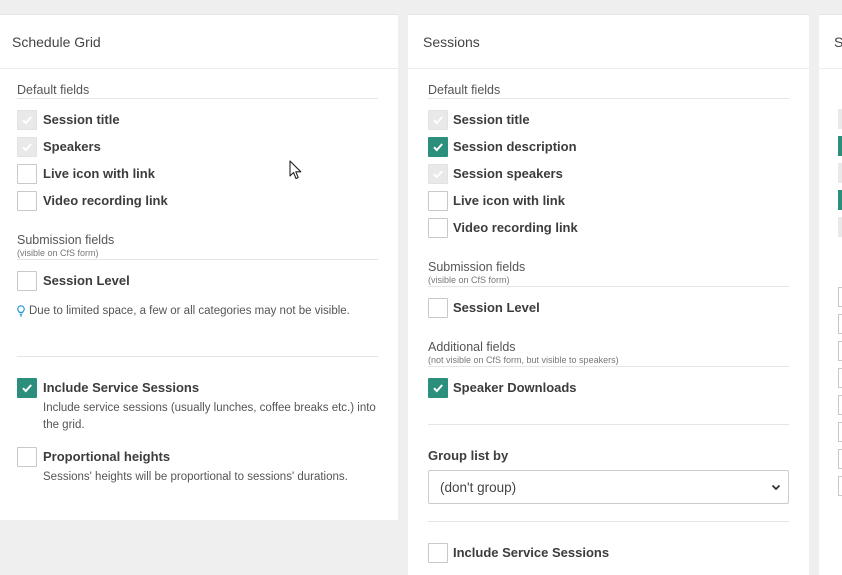 This screenshot has width=842, height=575. I want to click on checkbox-label: Speakers, so click(72, 146).